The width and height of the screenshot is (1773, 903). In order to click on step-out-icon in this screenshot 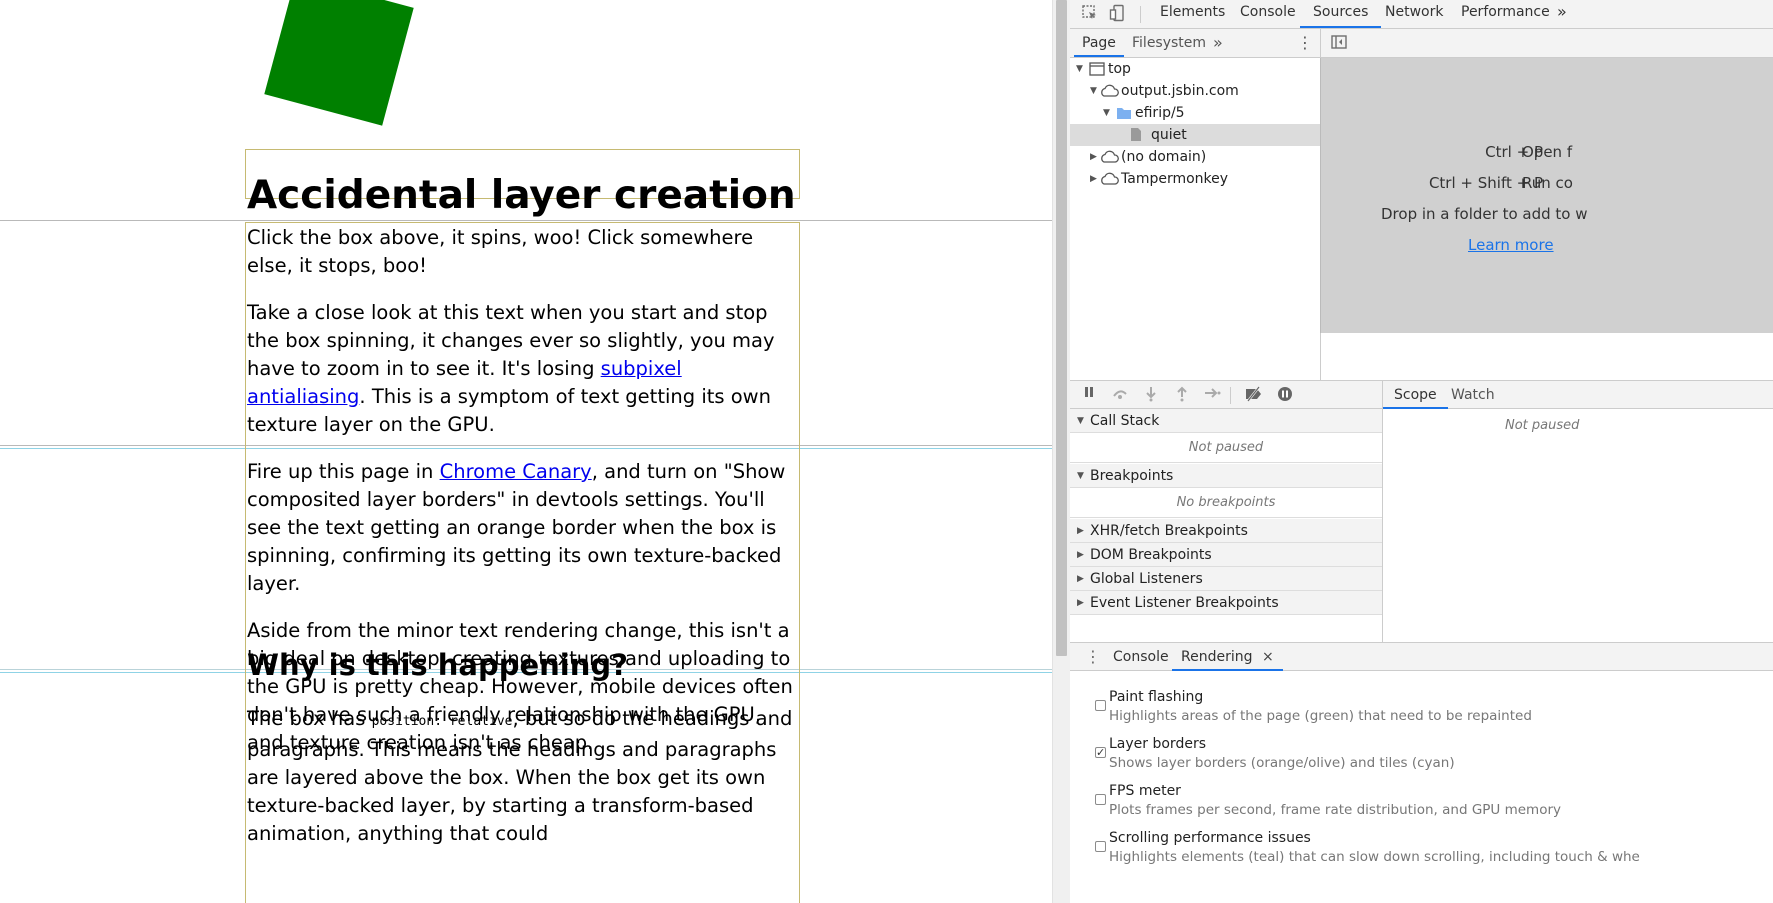, I will do `click(1182, 395)`.